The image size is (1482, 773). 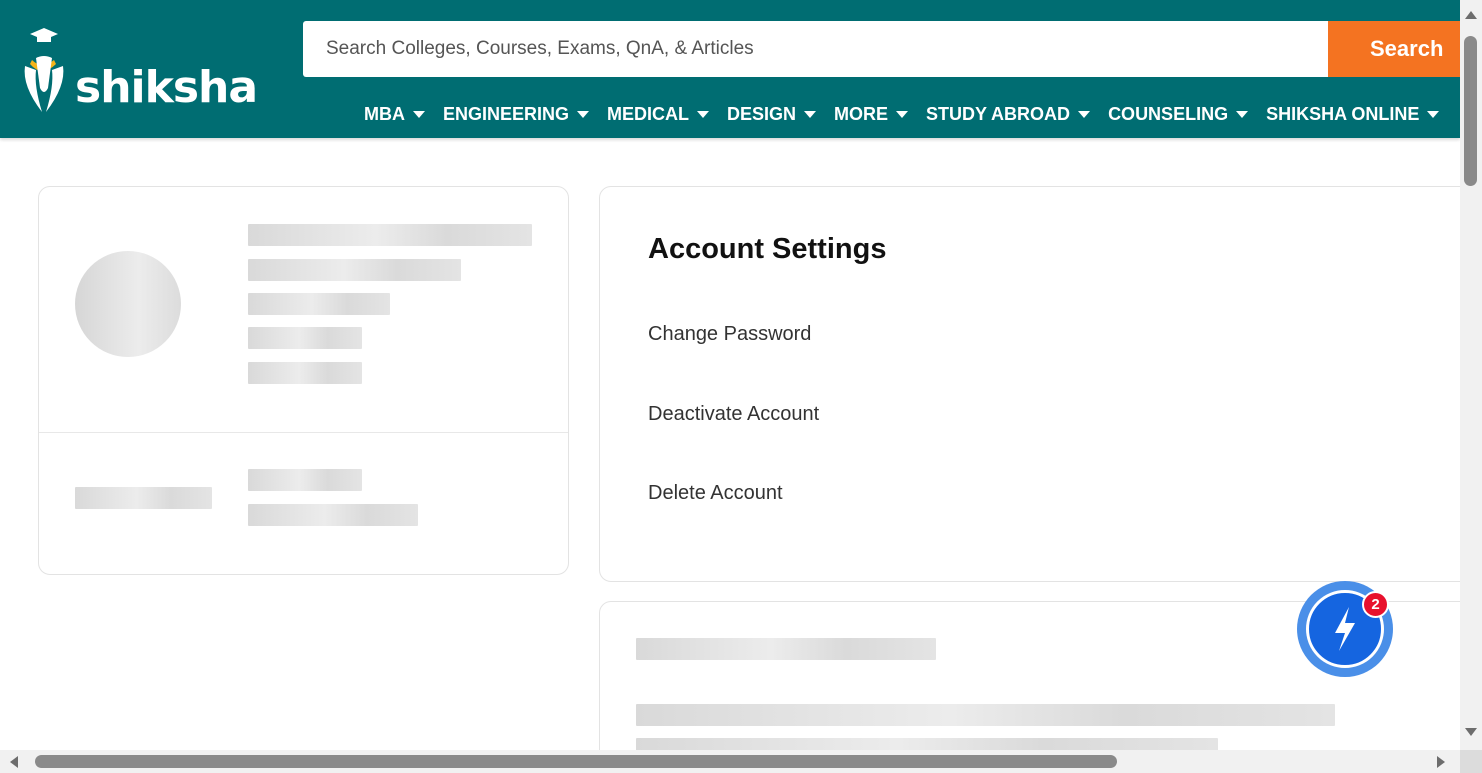 What do you see at coordinates (1441, 762) in the screenshot?
I see `scroll-right-arrow-icon` at bounding box center [1441, 762].